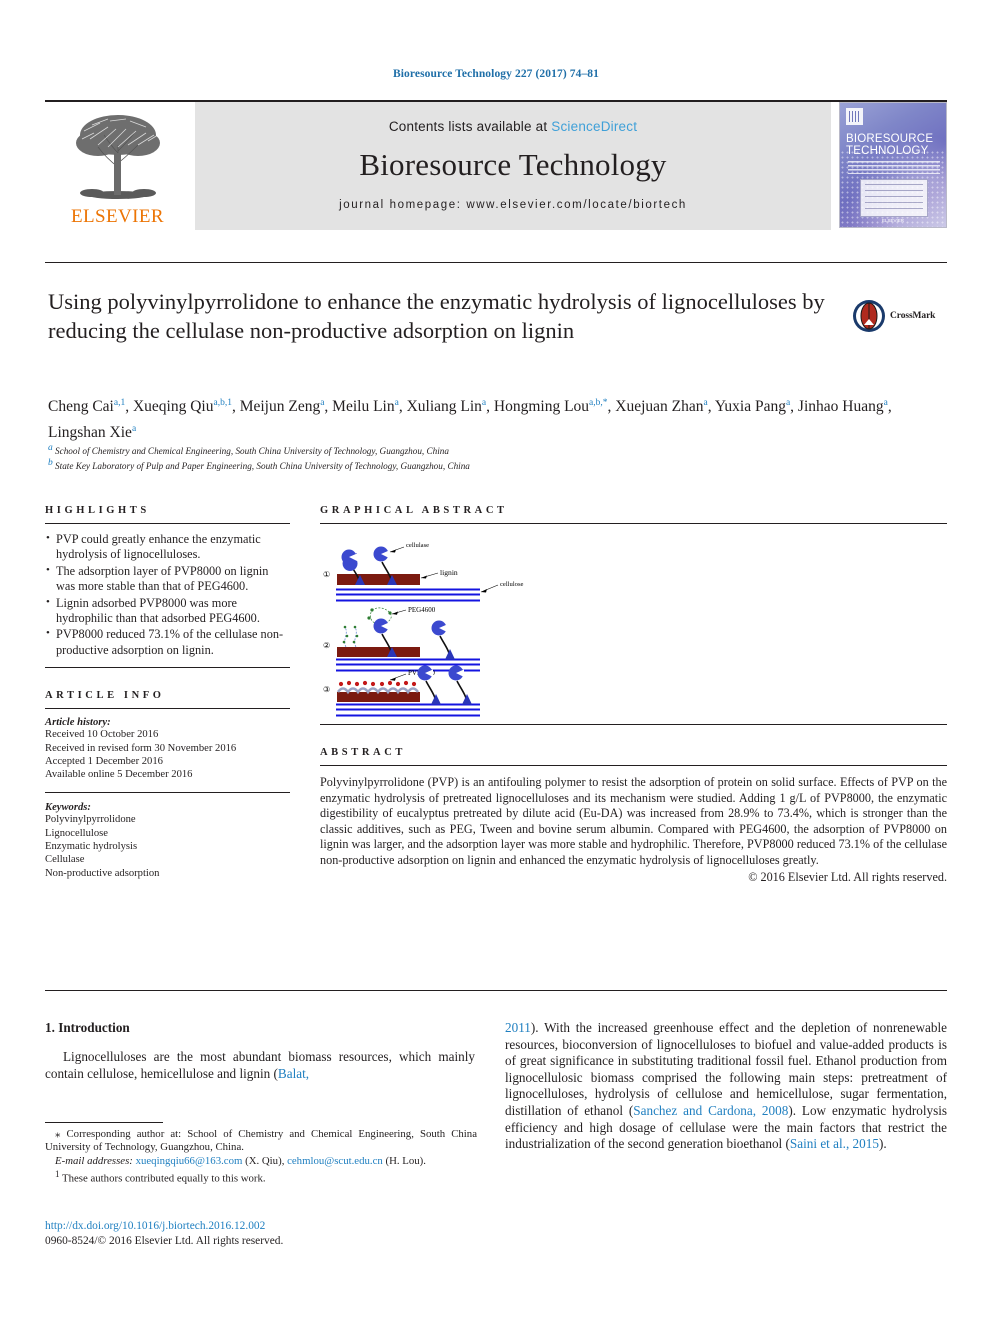 This screenshot has width=992, height=1323. What do you see at coordinates (293, 1073) in the screenshot?
I see `citation-balat: Balat,` at bounding box center [293, 1073].